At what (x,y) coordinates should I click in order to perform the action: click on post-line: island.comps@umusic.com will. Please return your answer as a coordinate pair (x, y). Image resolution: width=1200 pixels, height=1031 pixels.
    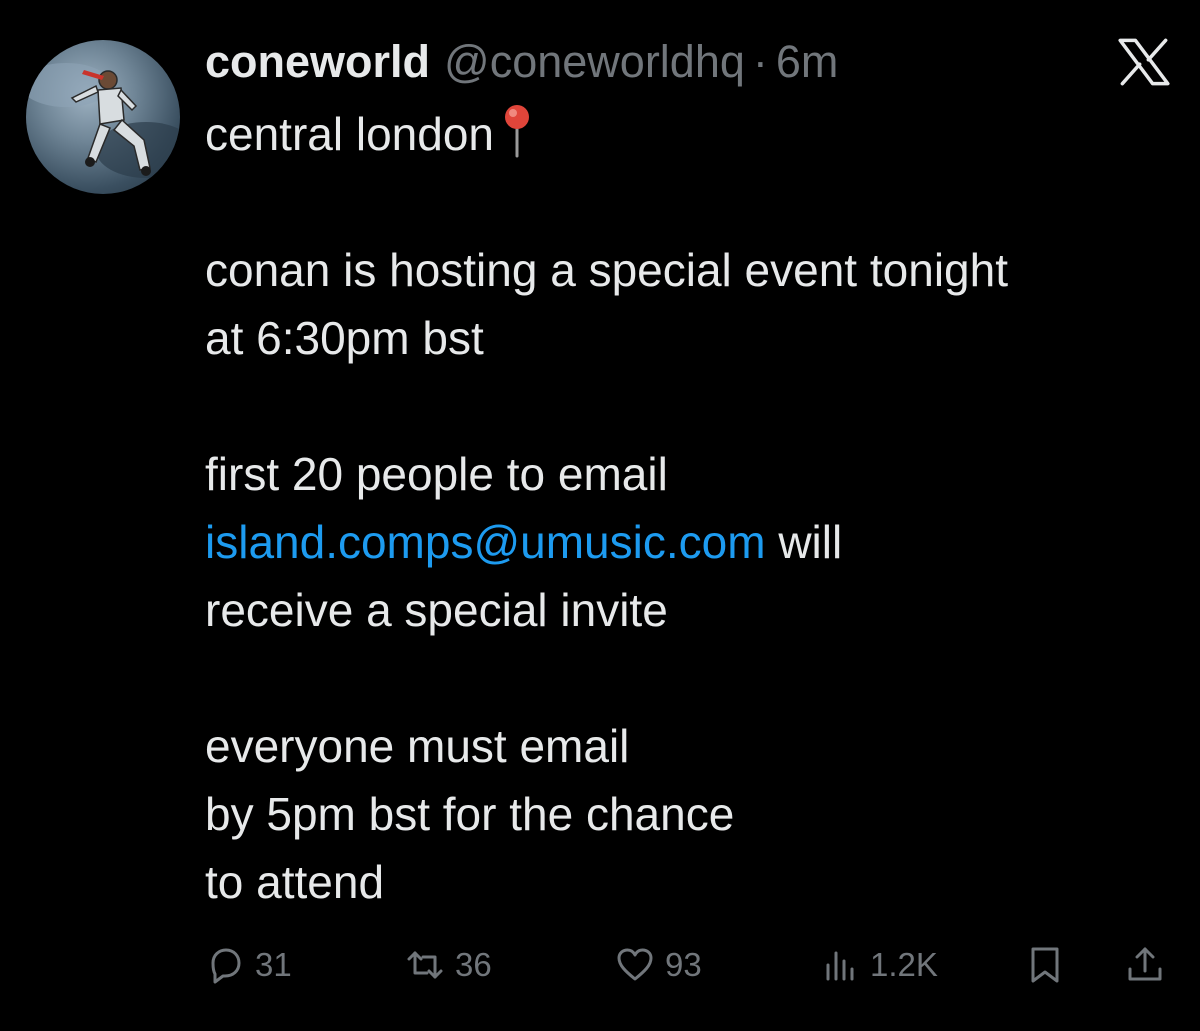
    Looking at the image, I should click on (695, 542).